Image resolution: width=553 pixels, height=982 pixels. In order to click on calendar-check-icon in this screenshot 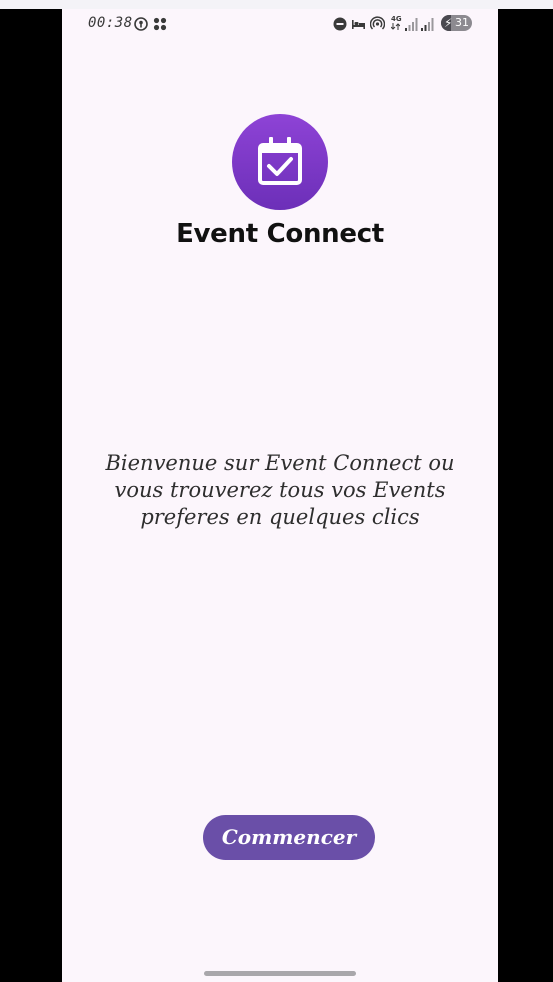, I will do `click(280, 161)`.